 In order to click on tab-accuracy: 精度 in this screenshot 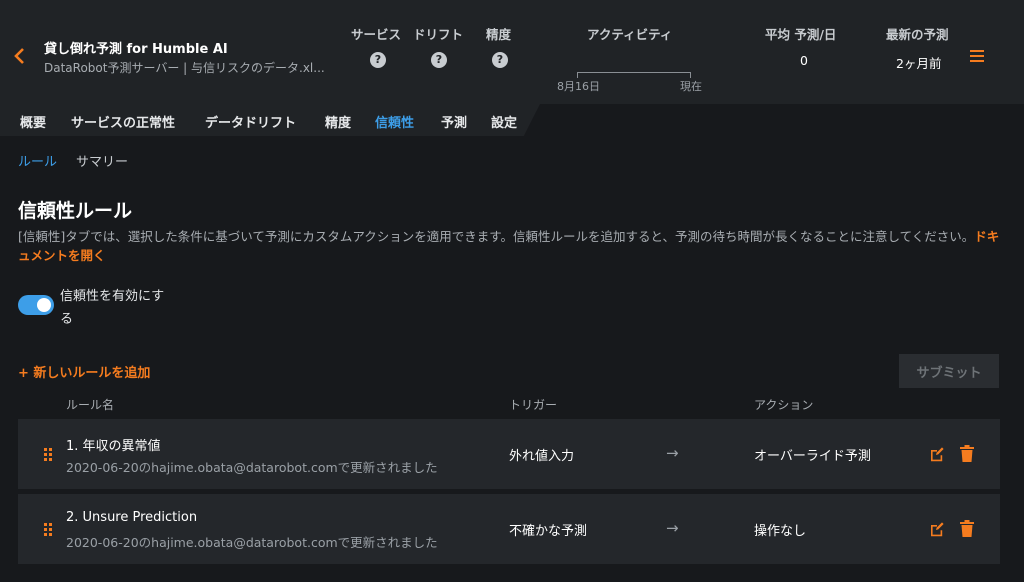, I will do `click(338, 121)`.